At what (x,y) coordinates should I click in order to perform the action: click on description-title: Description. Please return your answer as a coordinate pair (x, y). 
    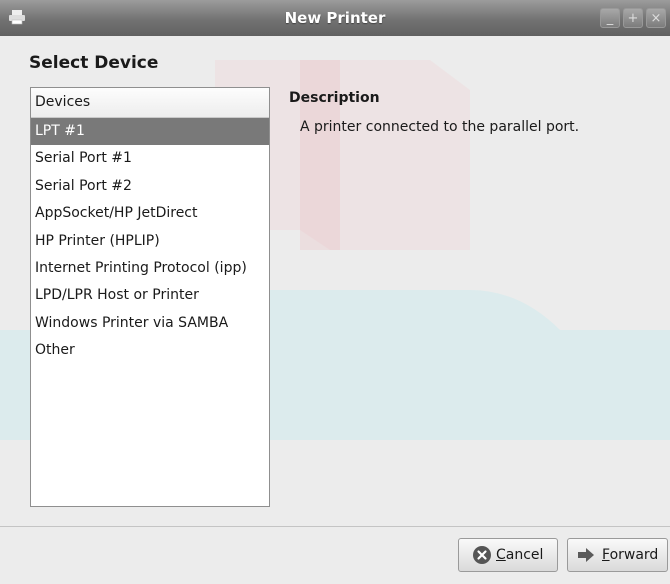
    Looking at the image, I should click on (334, 98).